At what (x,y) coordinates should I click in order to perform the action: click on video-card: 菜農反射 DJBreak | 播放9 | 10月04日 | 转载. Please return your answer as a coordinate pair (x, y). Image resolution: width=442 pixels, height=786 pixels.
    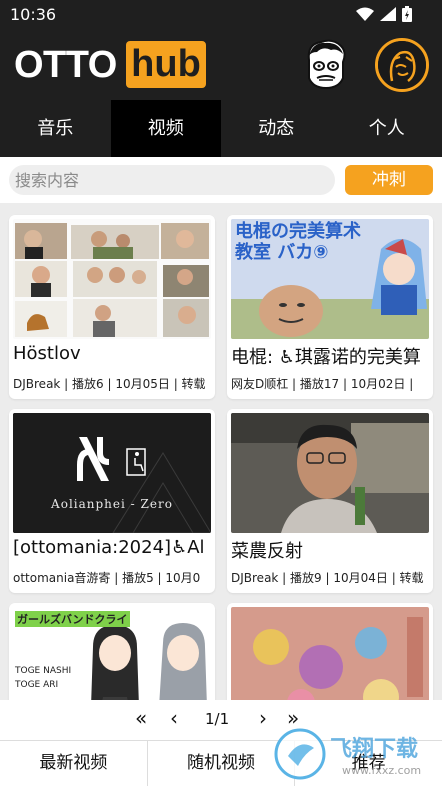
    Looking at the image, I should click on (330, 501).